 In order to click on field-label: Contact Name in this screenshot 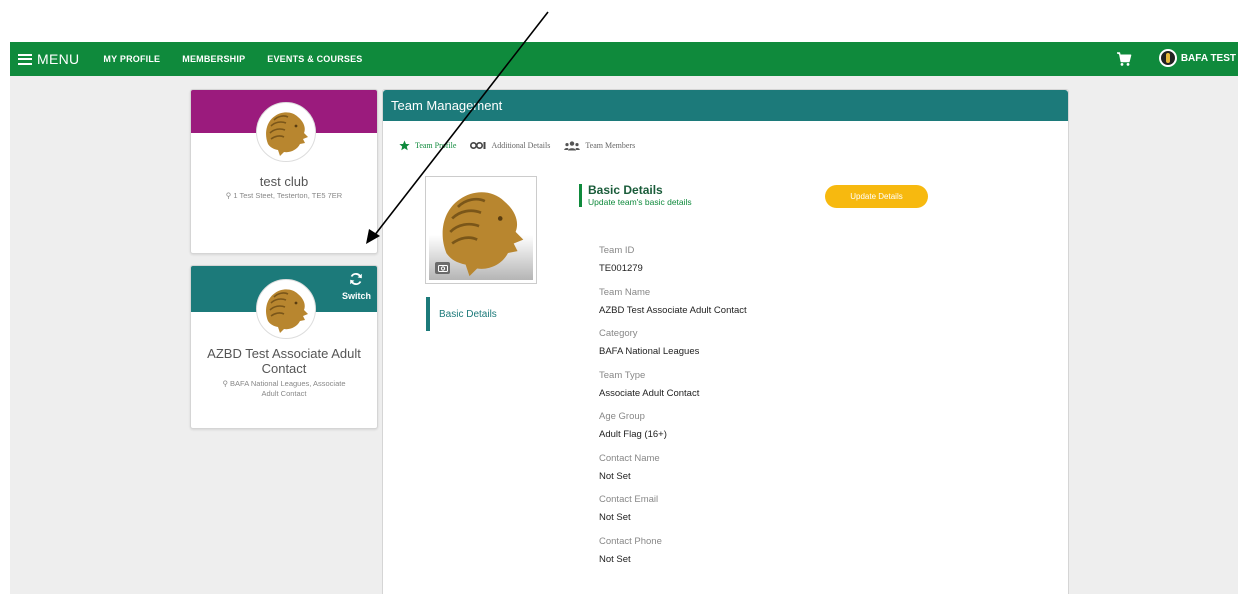, I will do `click(629, 458)`.